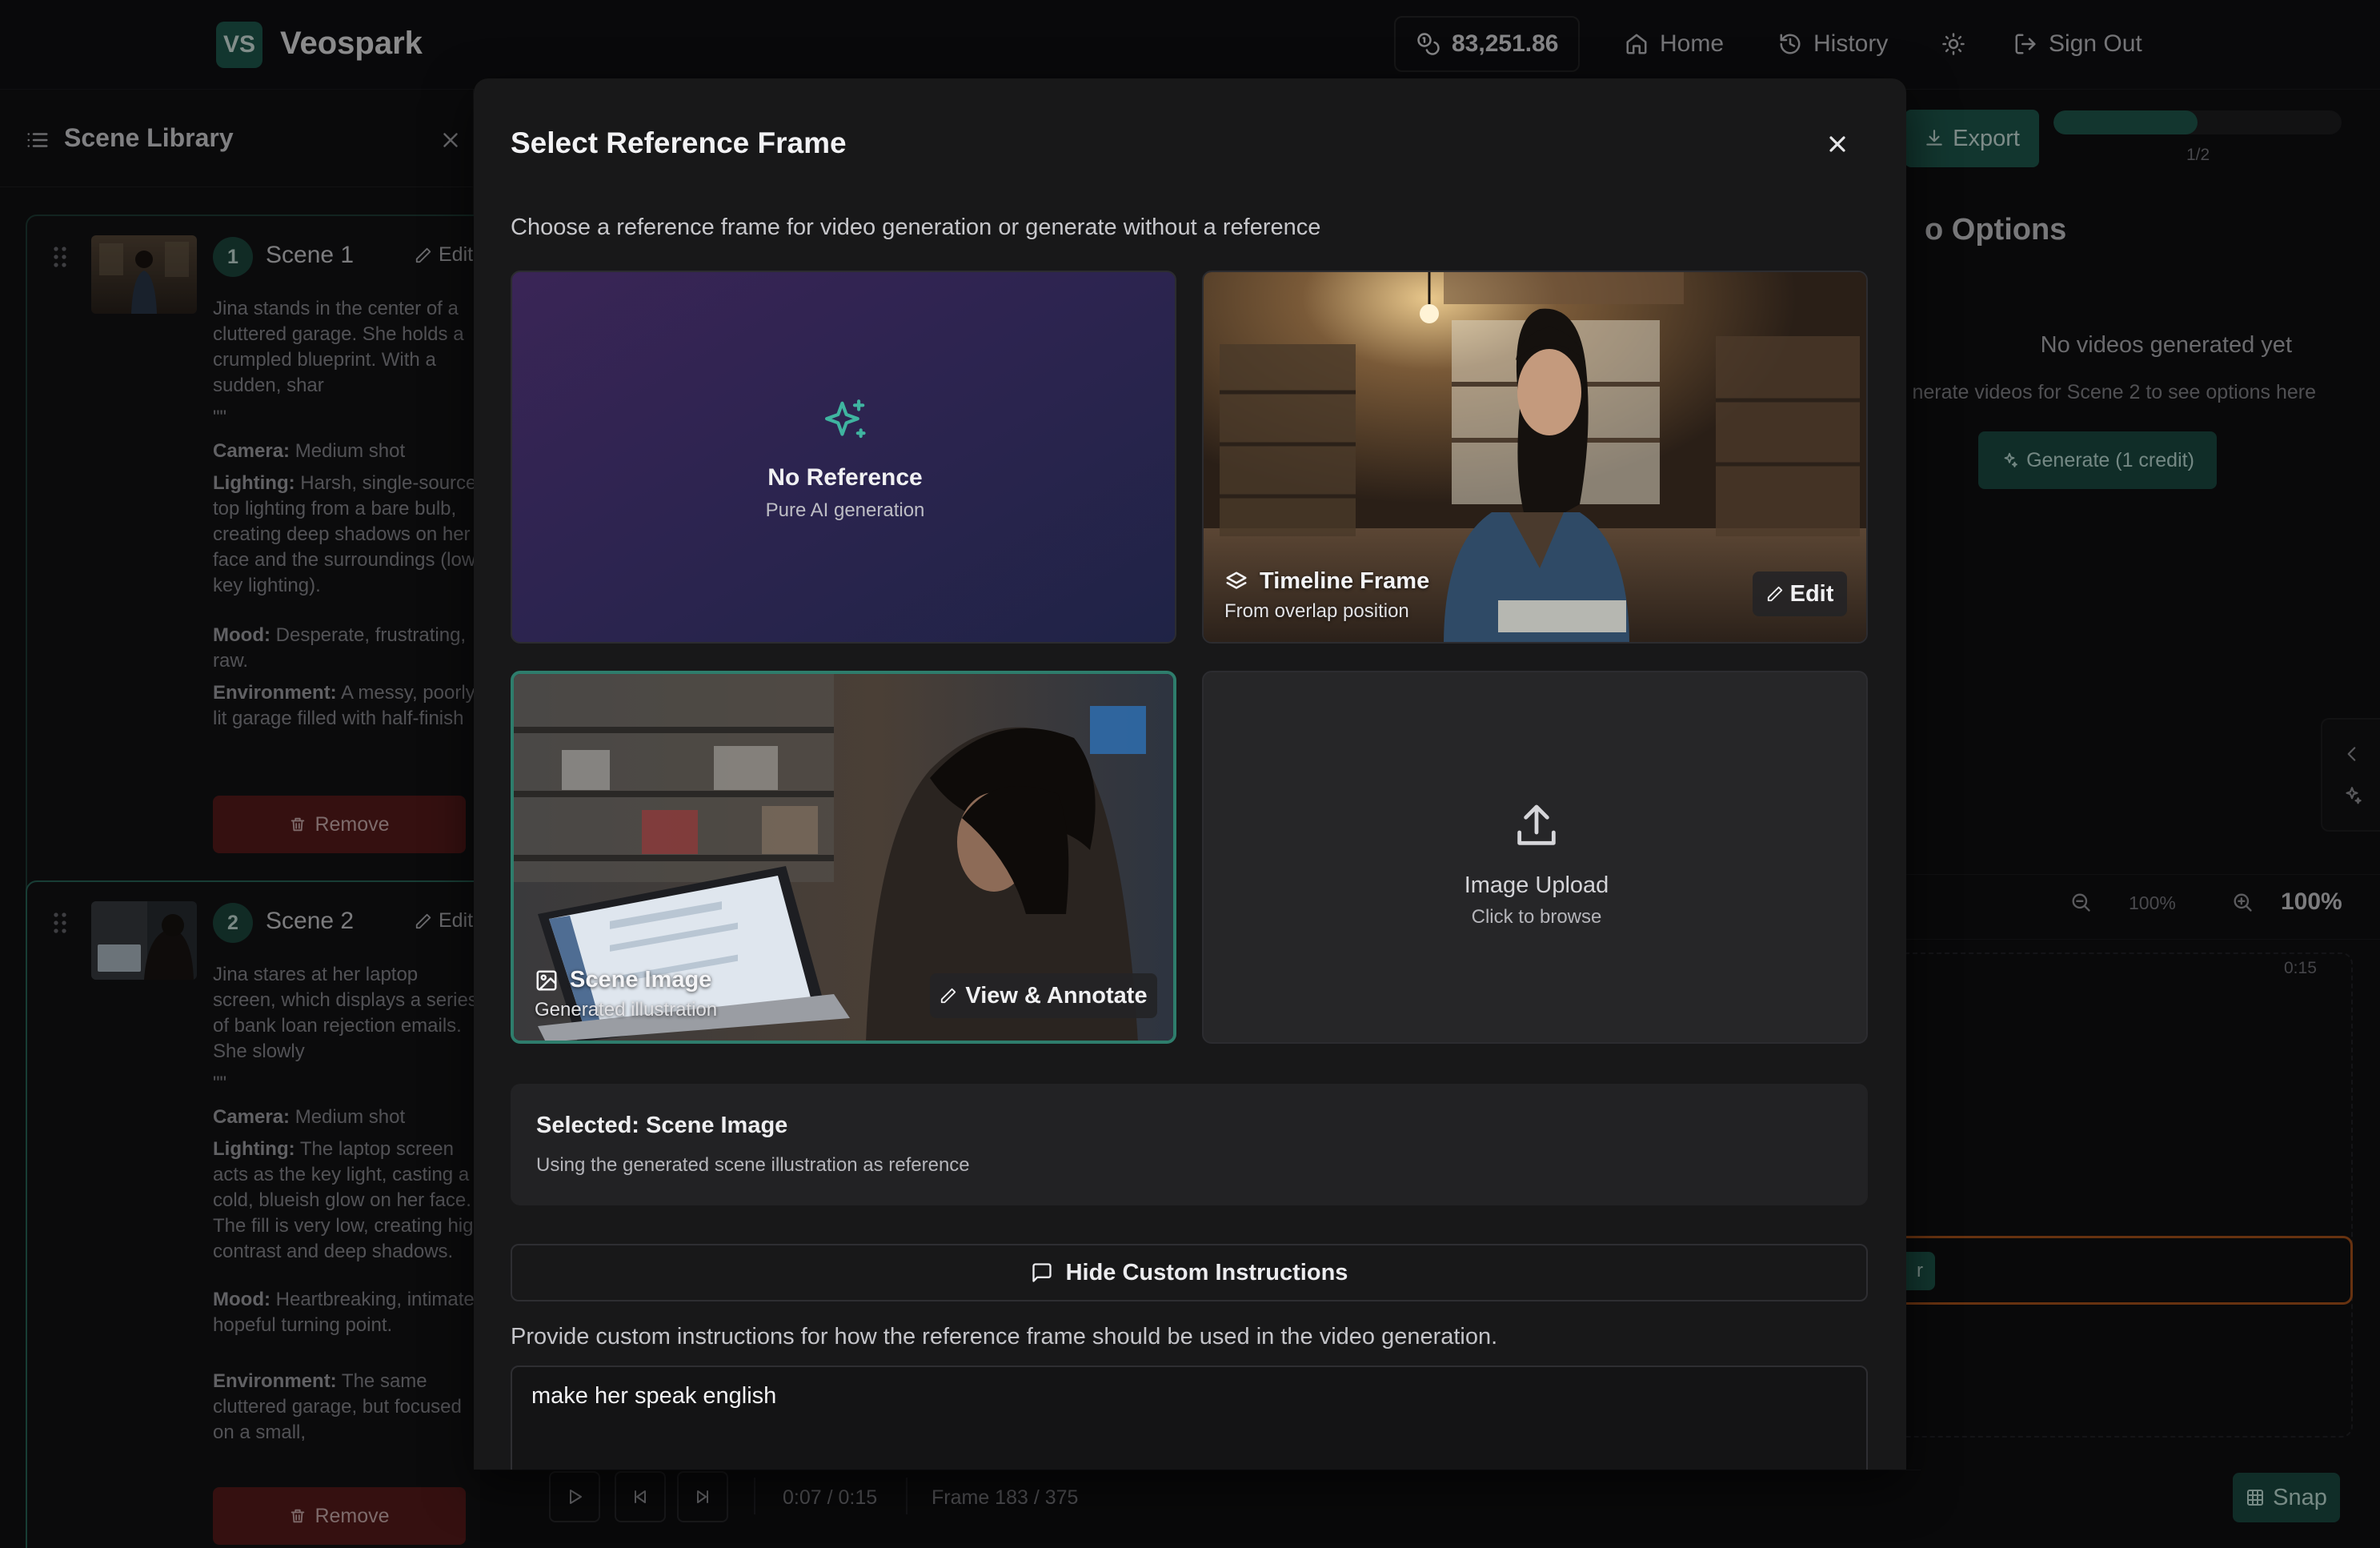  Describe the element at coordinates (845, 477) in the screenshot. I see `option-title: No Reference` at that location.